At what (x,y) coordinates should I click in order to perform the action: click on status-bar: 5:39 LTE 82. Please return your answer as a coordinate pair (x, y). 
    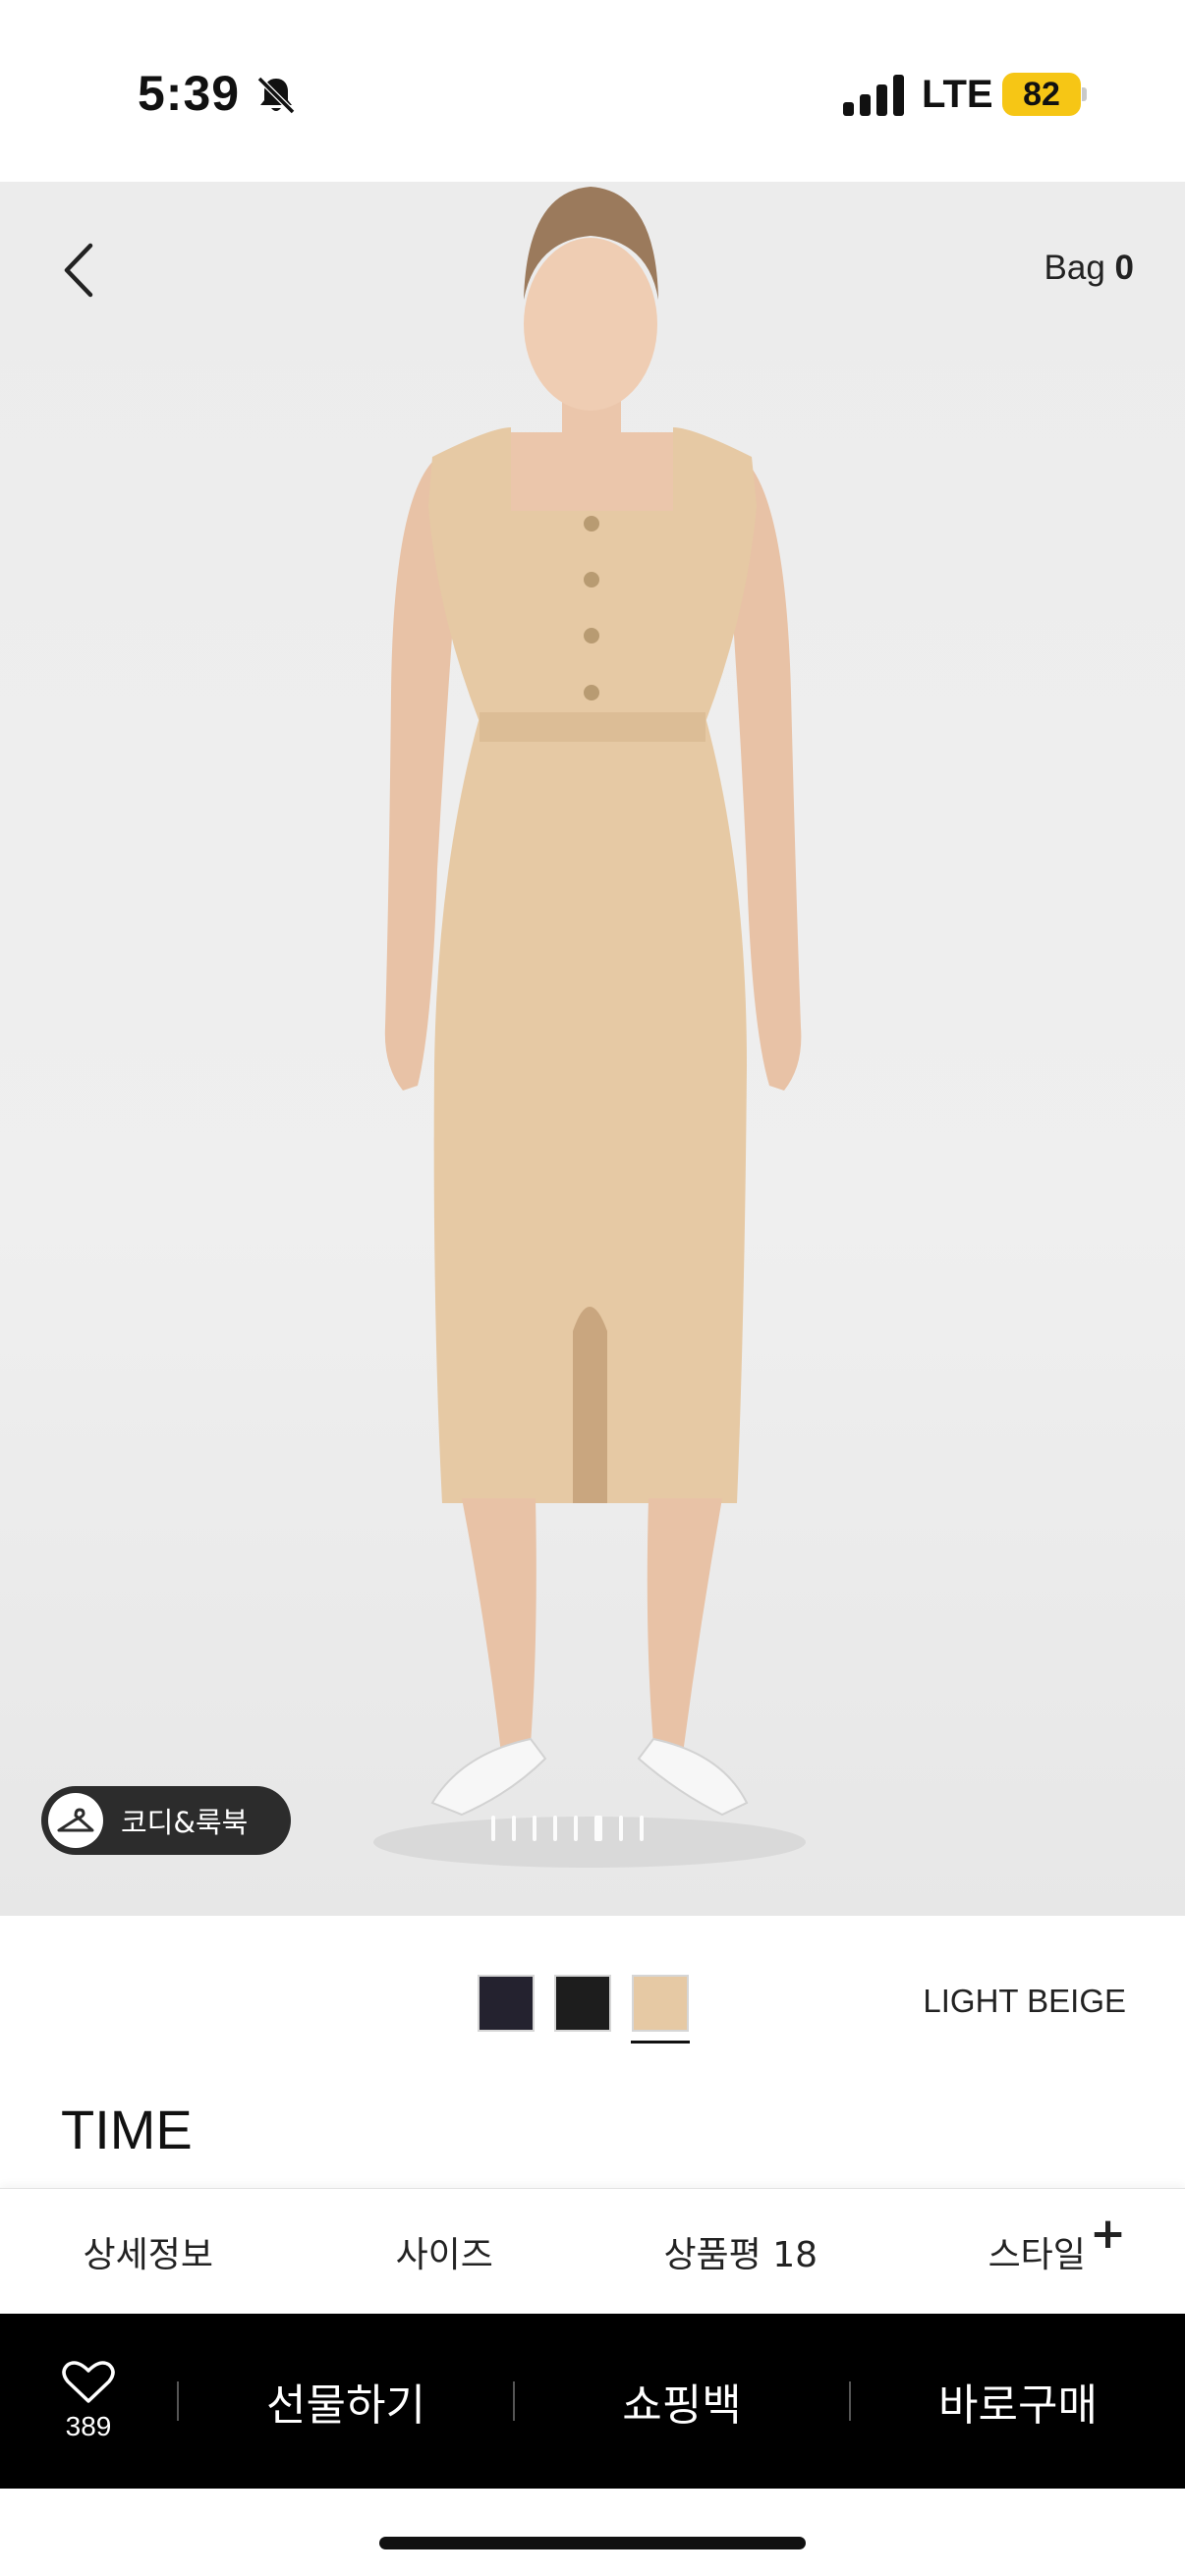
    Looking at the image, I should click on (592, 91).